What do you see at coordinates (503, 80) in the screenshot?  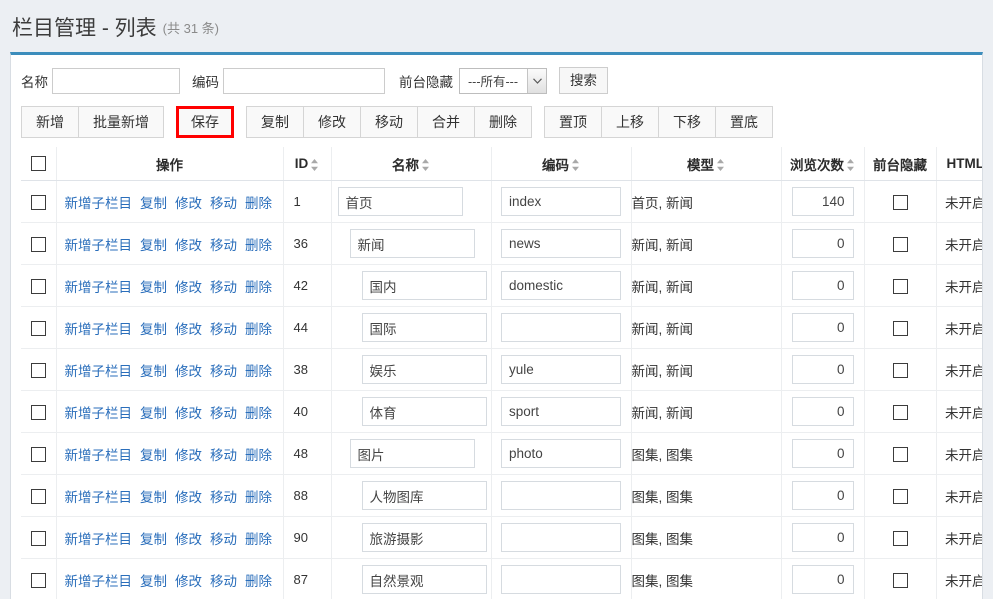 I see `search-hidden-select: ---所有---` at bounding box center [503, 80].